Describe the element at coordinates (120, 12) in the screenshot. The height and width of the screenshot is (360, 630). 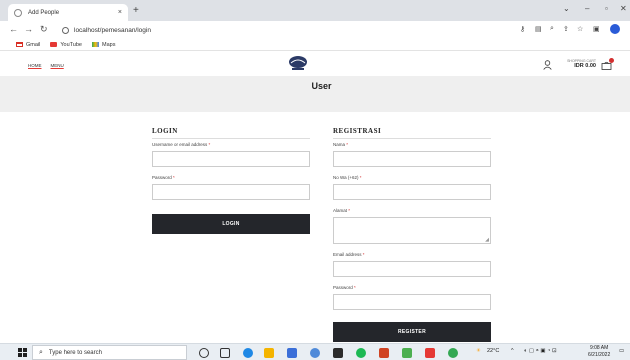
I see `close-tab-icon: ×` at that location.